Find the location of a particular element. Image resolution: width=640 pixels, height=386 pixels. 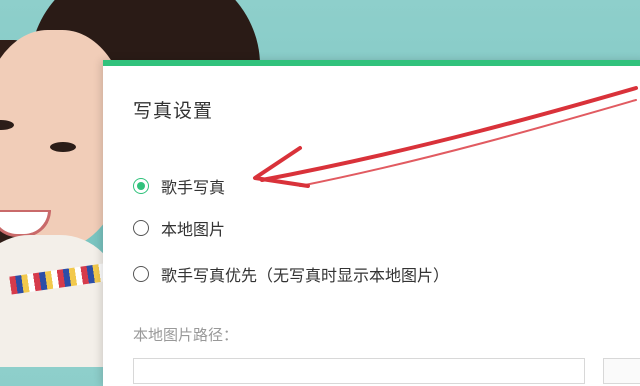

option-label: 歌手写真优先（无写真时显示本地图片） is located at coordinates (305, 275).